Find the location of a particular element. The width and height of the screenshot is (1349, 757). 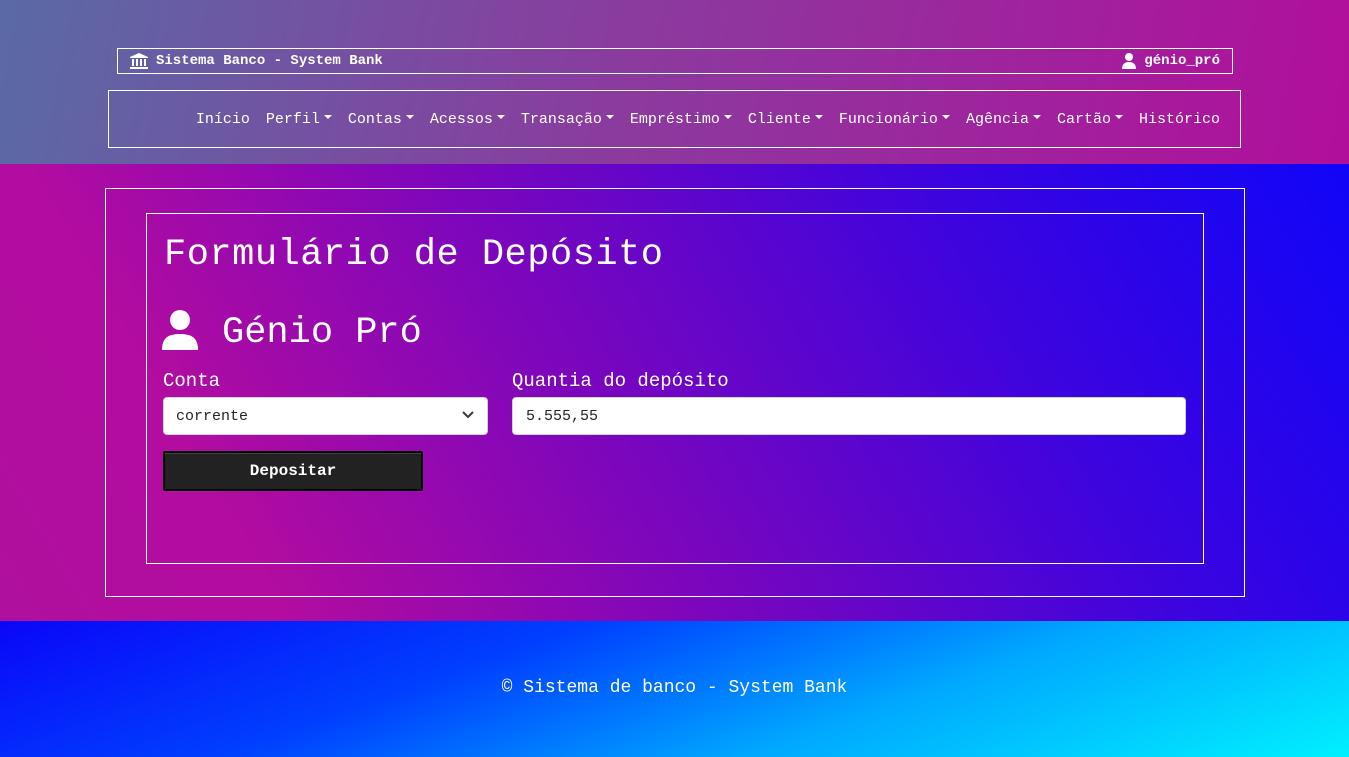

deposit-button: Depositar is located at coordinates (293, 471).